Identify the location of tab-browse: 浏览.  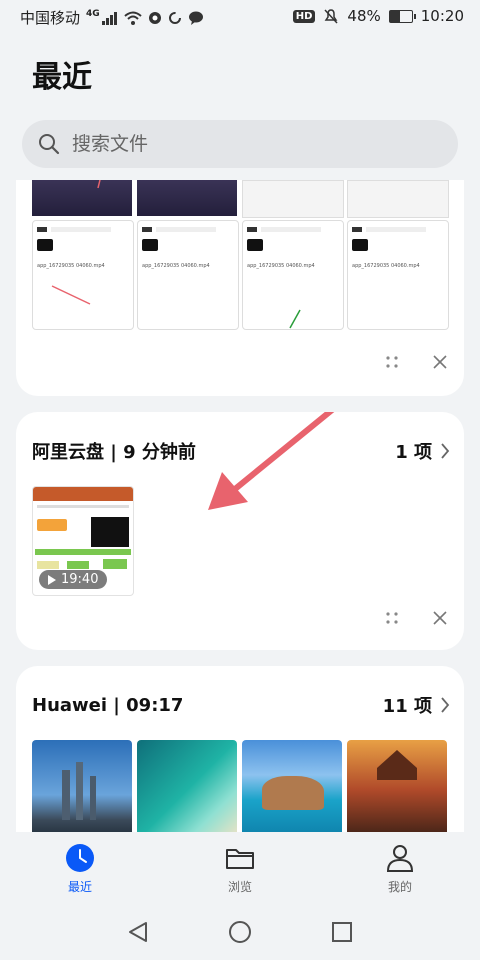
(240, 870).